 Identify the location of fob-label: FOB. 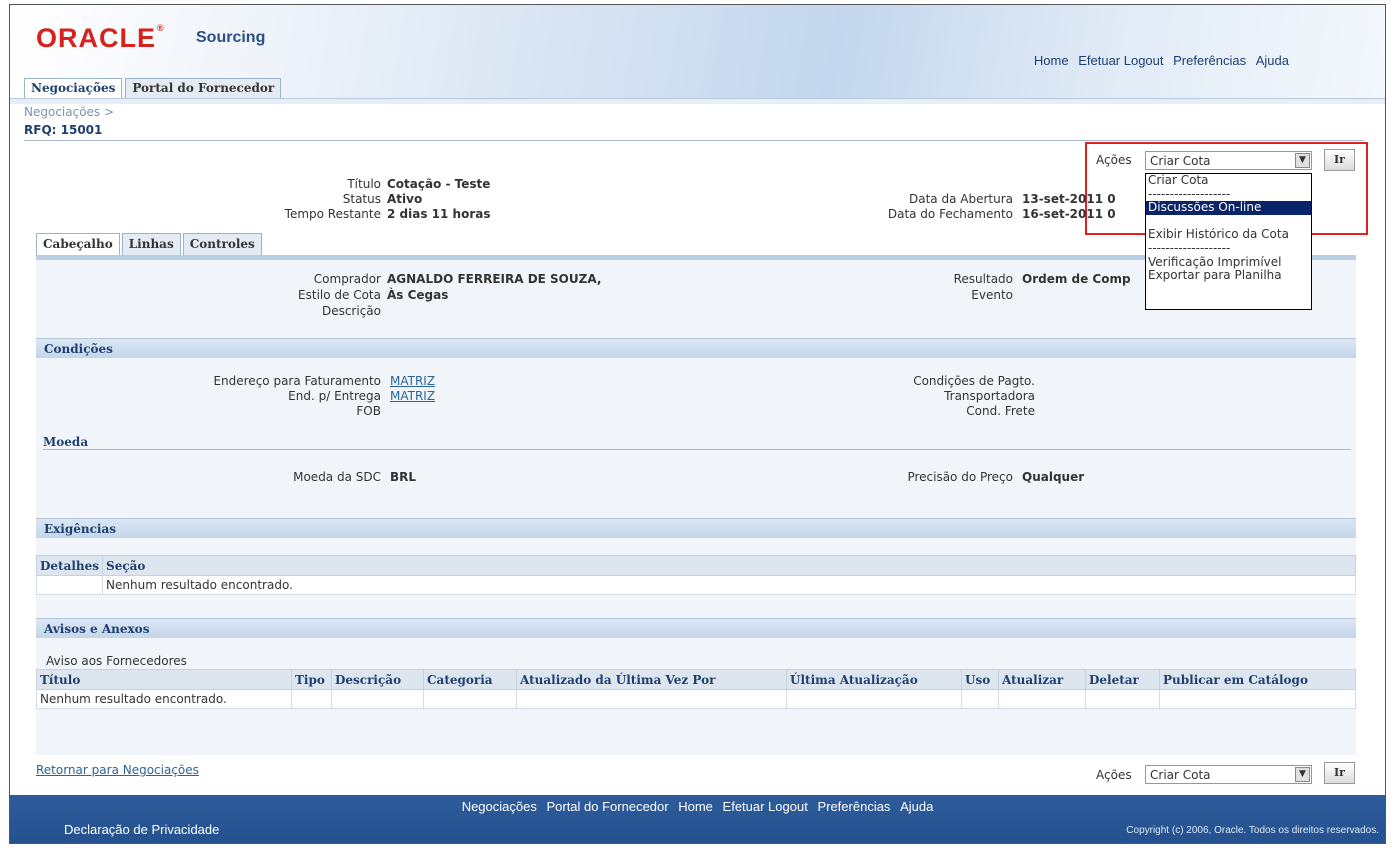
(368, 411).